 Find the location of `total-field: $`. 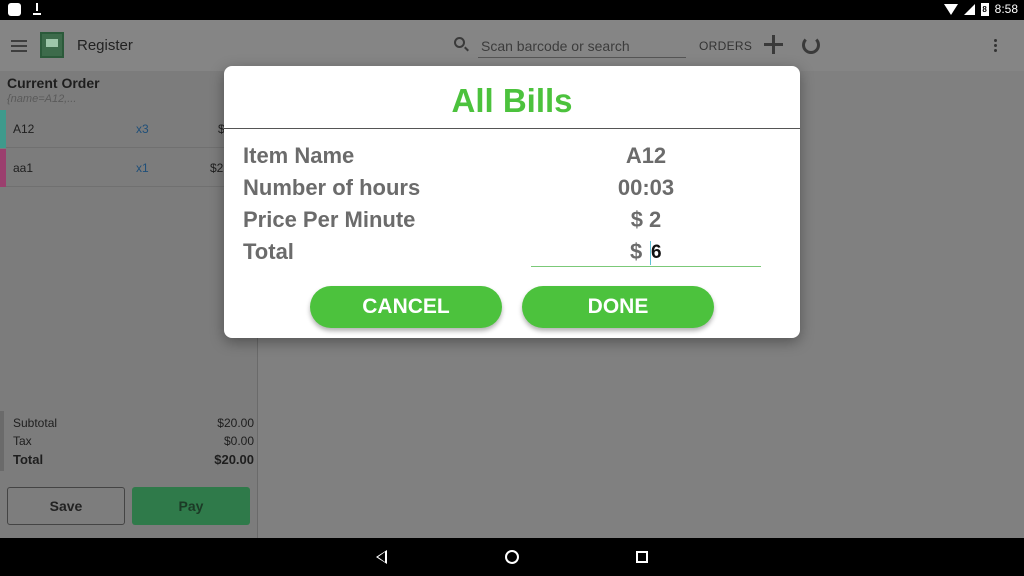

total-field: $ is located at coordinates (646, 252).